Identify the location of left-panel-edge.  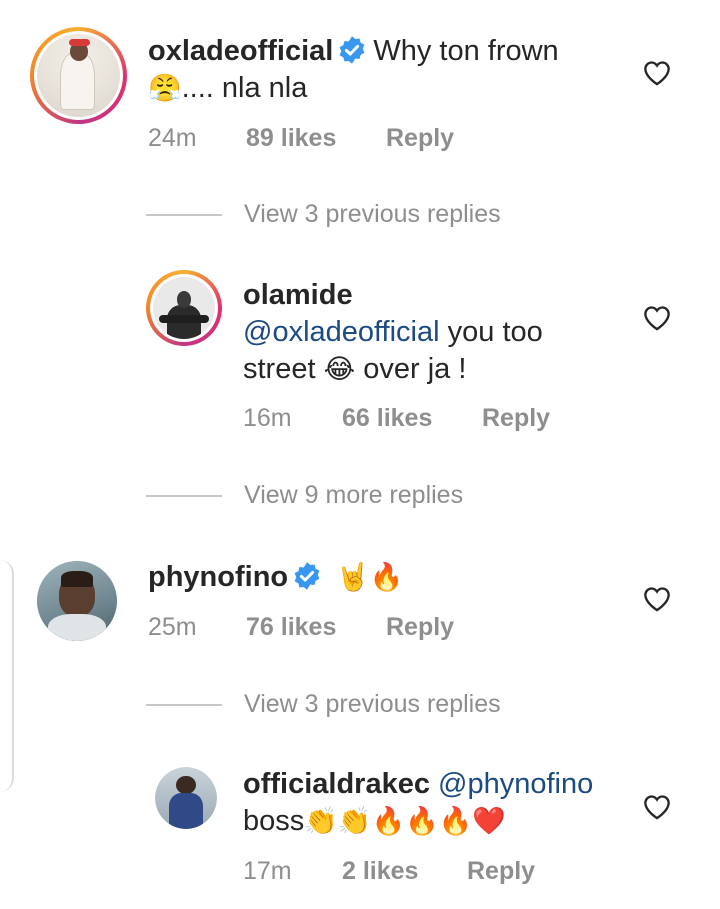
(7, 676).